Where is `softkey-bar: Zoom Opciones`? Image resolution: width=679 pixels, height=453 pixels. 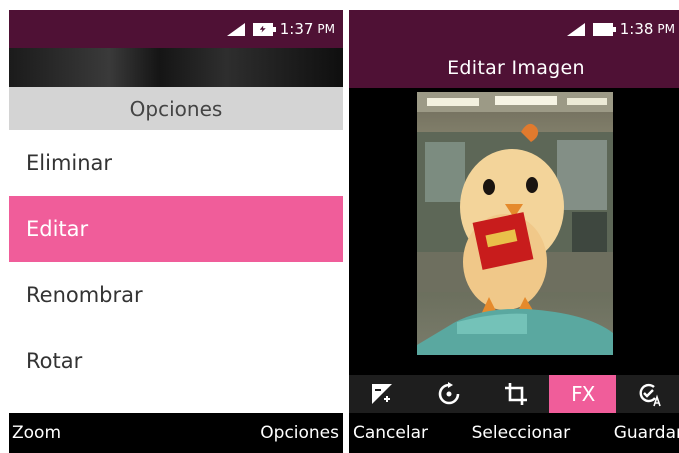
softkey-bar: Zoom Opciones is located at coordinates (176, 433).